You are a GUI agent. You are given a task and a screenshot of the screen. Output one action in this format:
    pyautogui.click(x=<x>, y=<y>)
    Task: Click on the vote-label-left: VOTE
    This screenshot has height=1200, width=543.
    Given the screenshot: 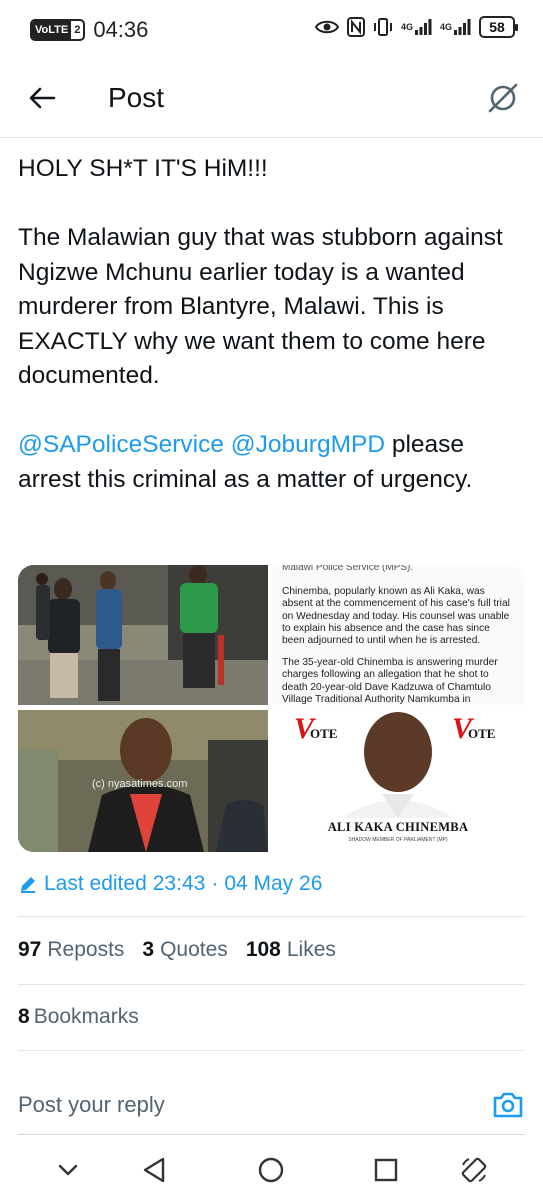 What is the action you would take?
    pyautogui.click(x=315, y=729)
    